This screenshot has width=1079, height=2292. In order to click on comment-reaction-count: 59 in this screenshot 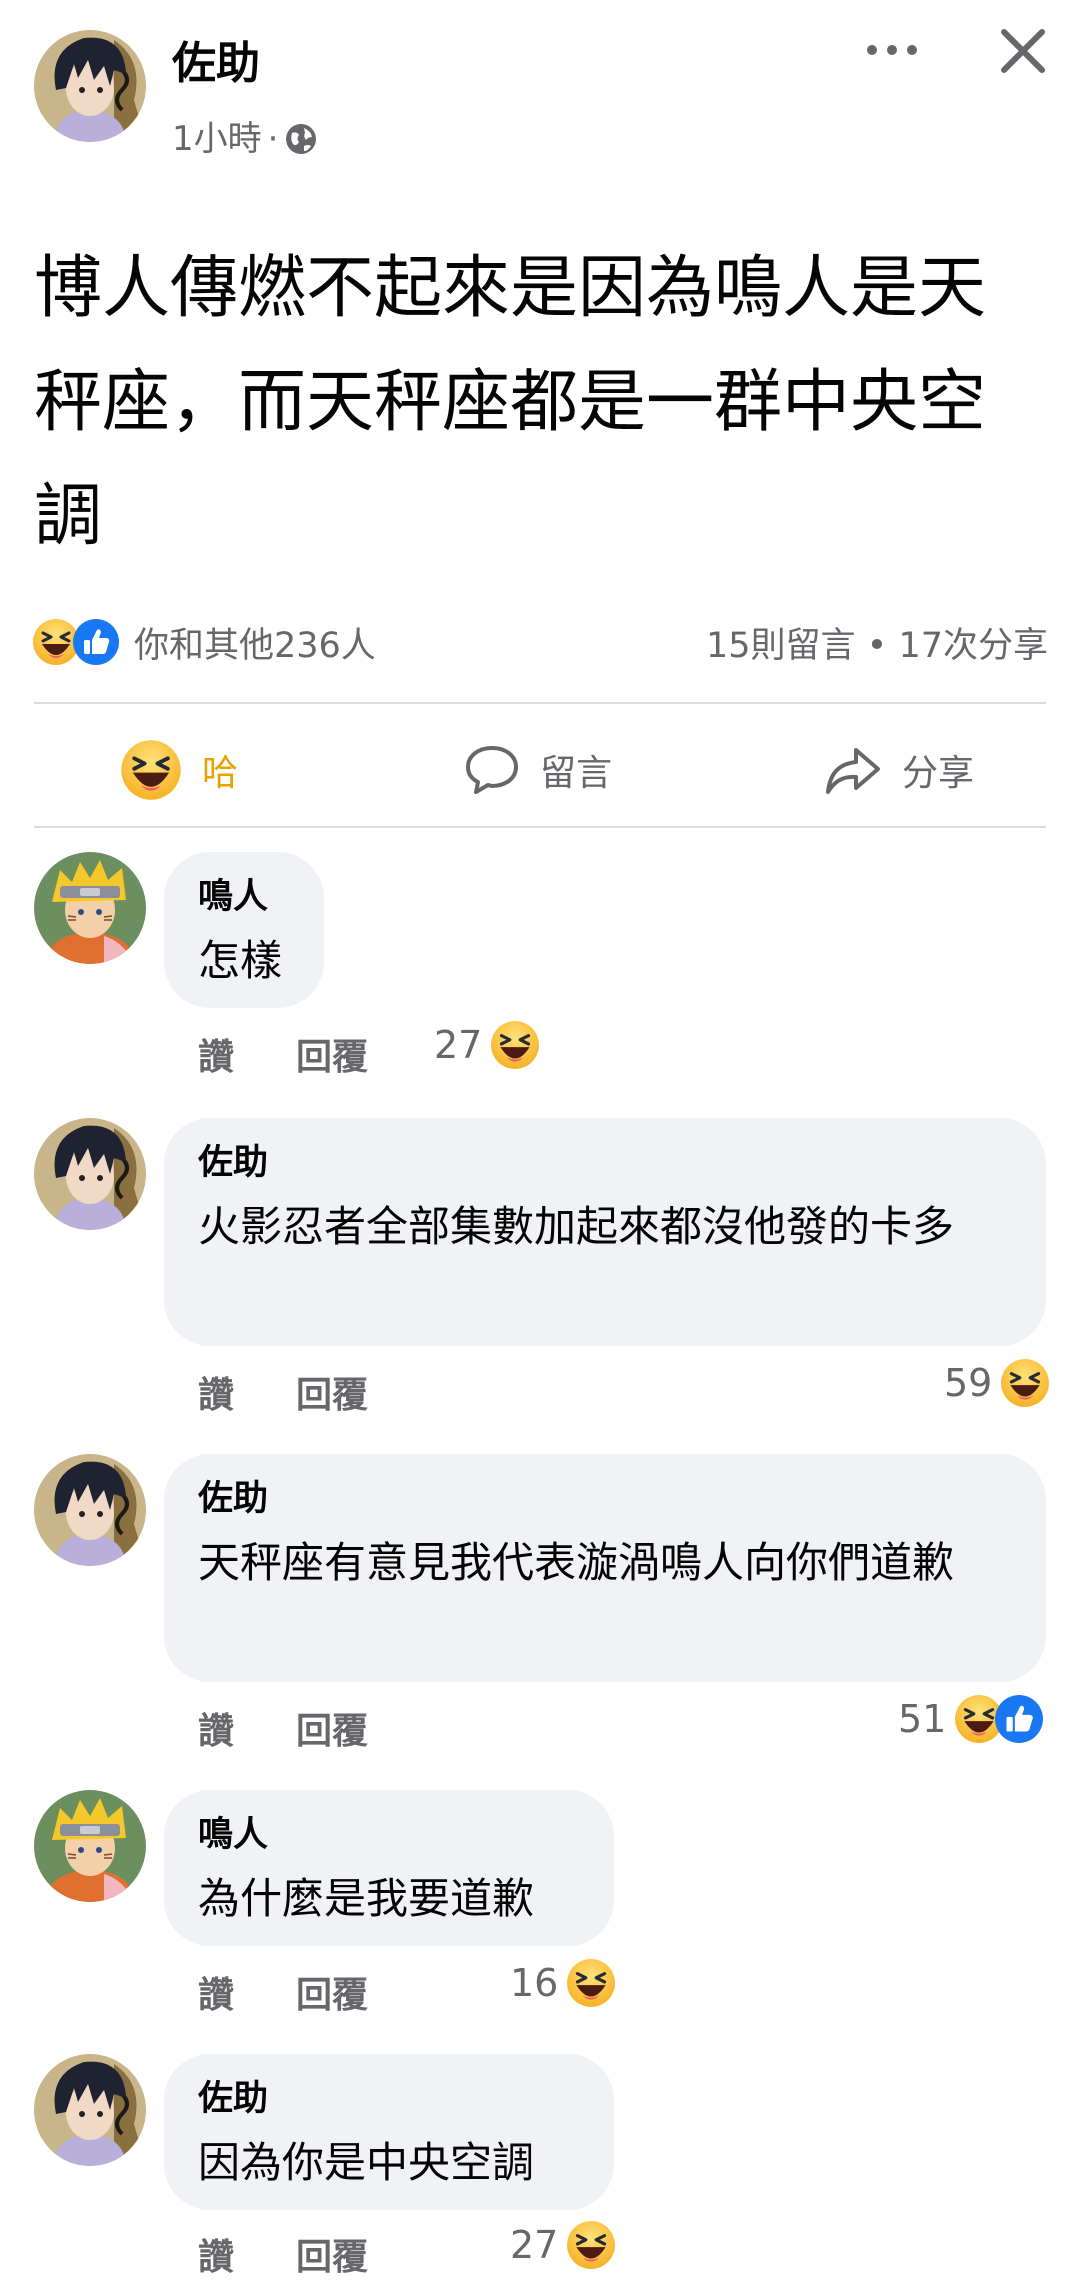, I will do `click(997, 1383)`.